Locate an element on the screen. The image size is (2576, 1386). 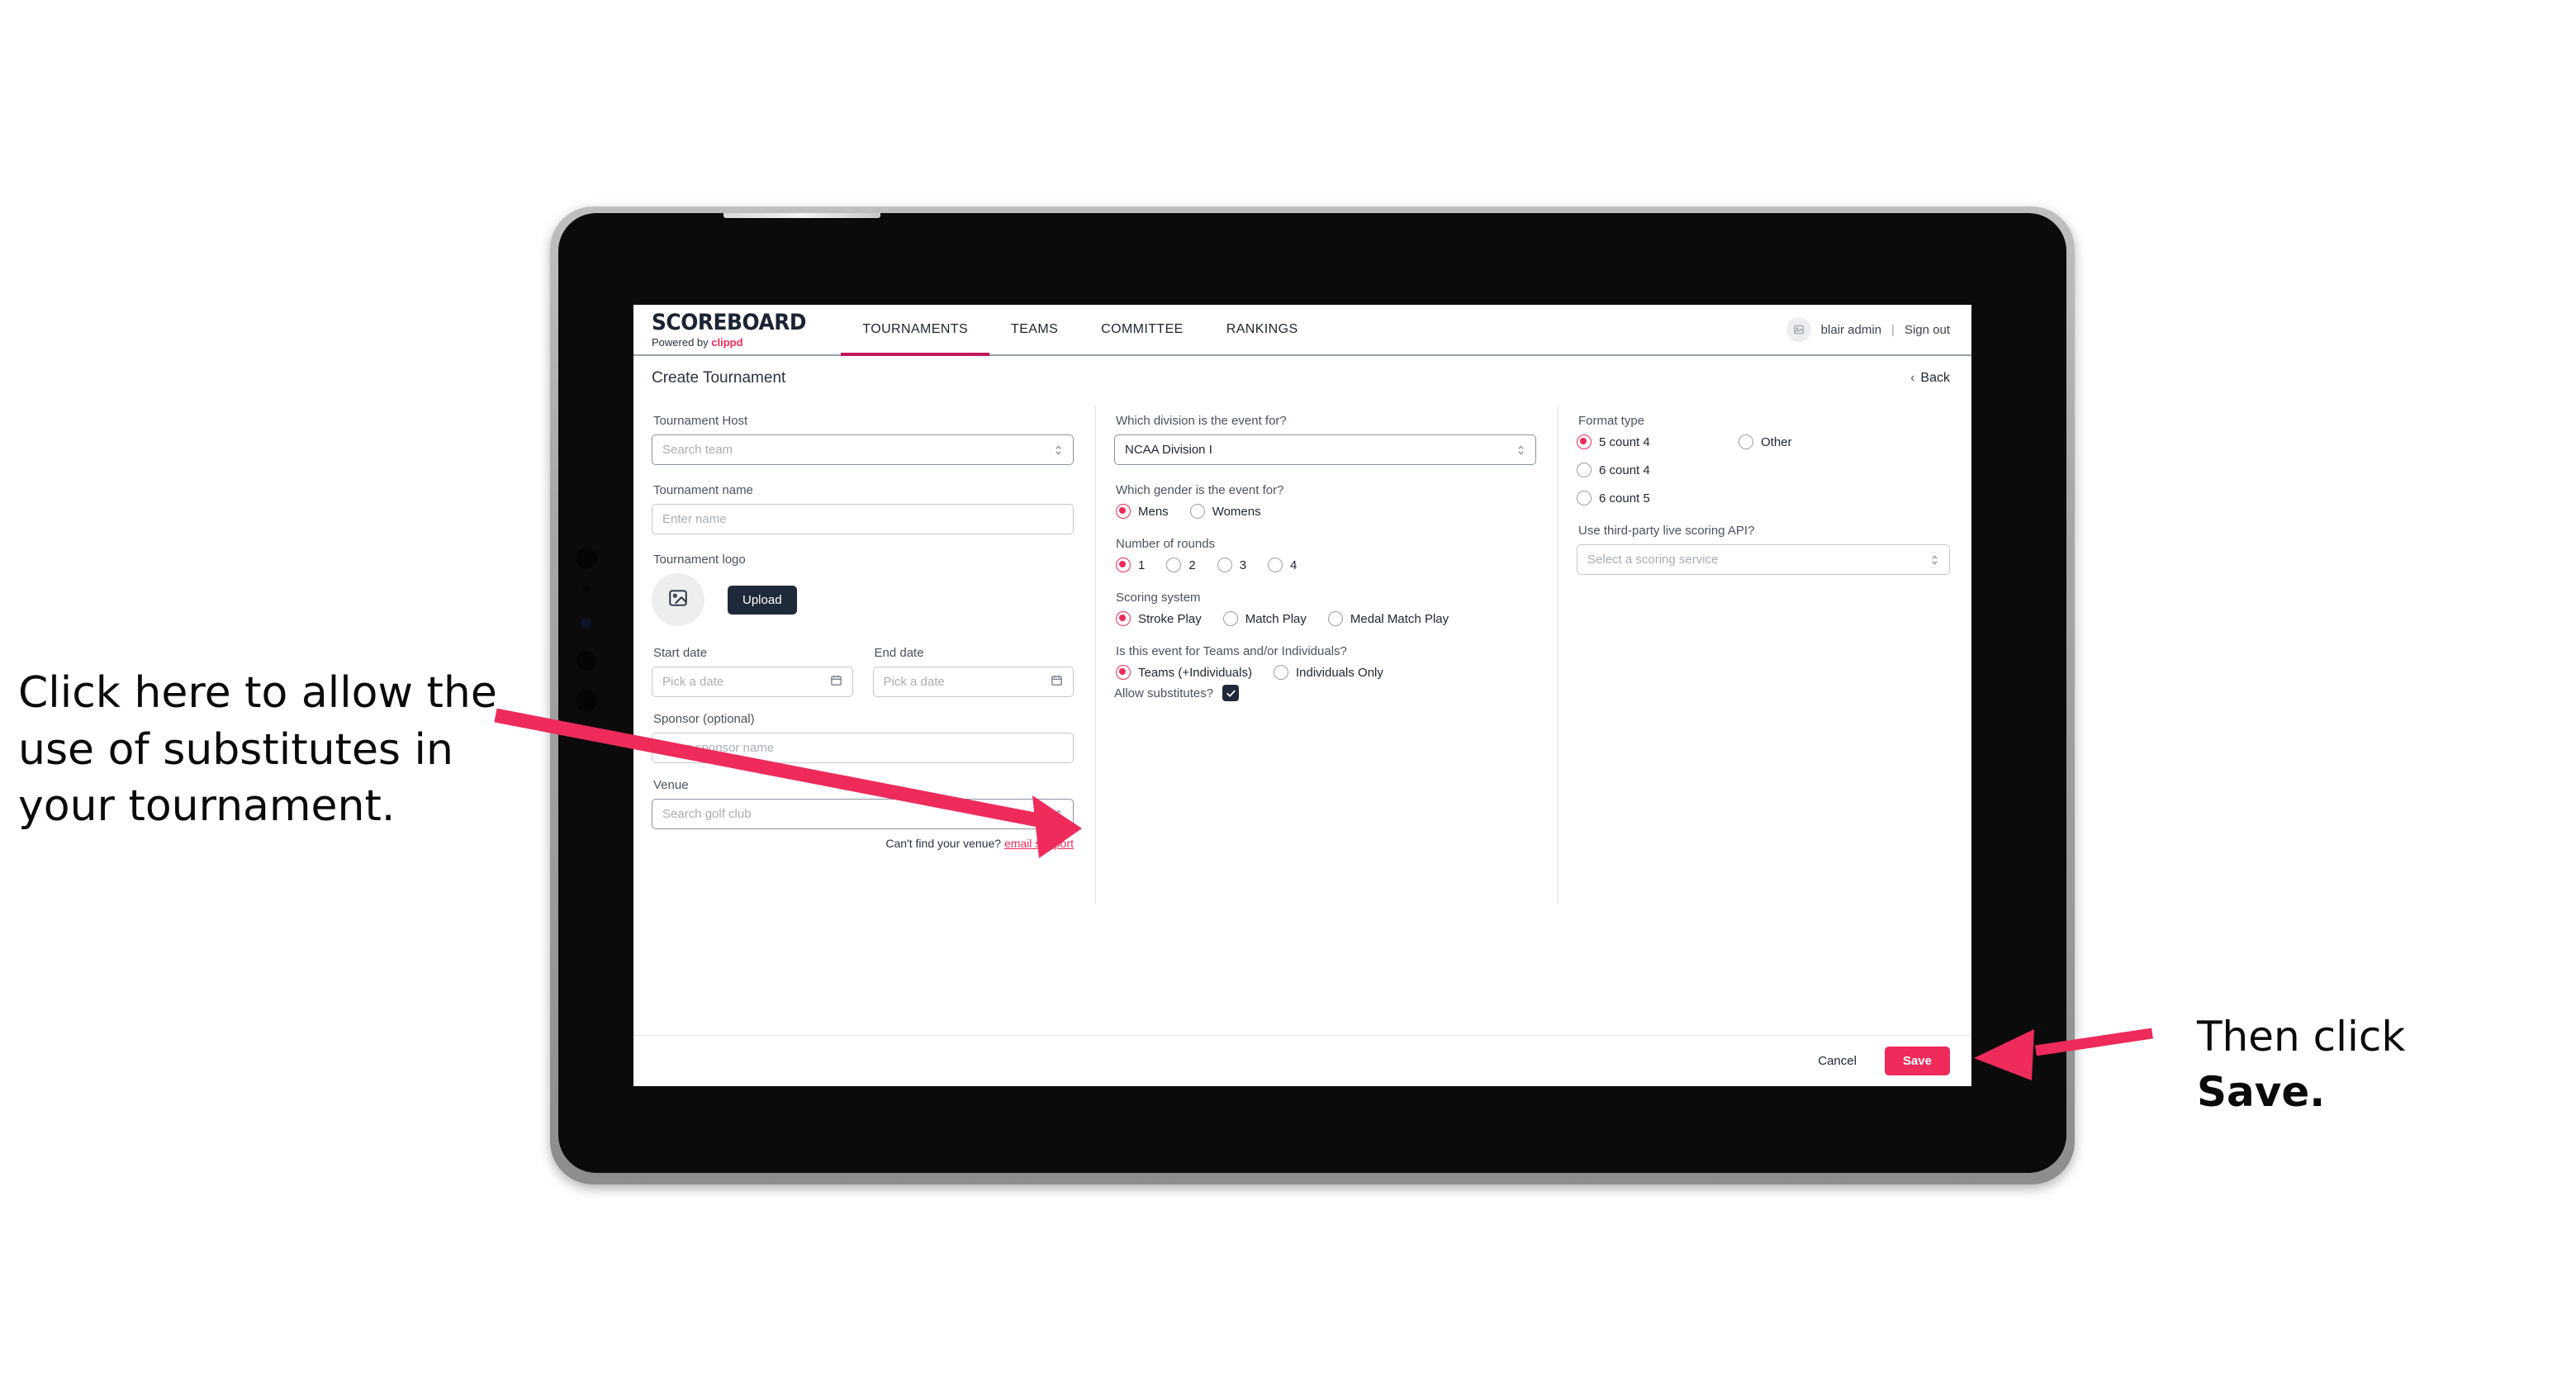
format-radio-group: 5 count 4 6 count 4 6 count 5 Other is located at coordinates (1764, 470).